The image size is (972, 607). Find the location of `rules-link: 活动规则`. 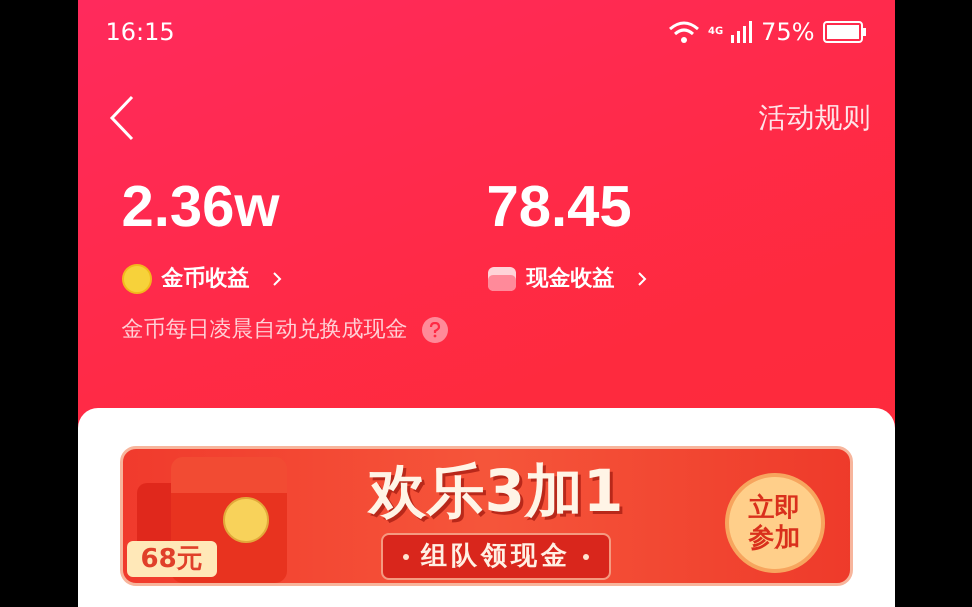

rules-link: 活动规则 is located at coordinates (814, 118).